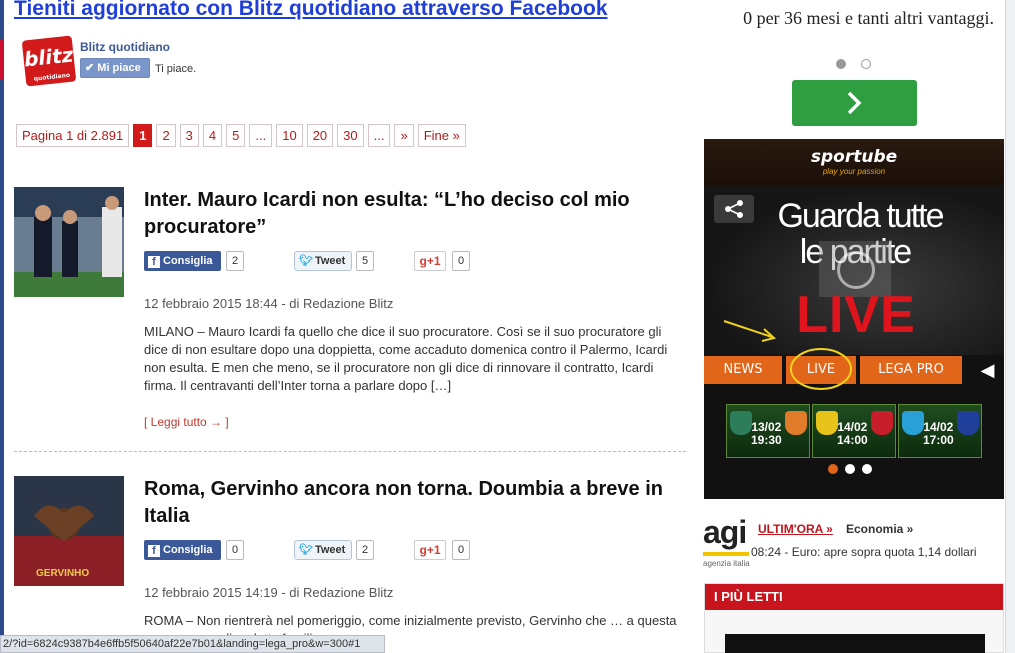  Describe the element at coordinates (750, 331) in the screenshot. I see `yellow-arrow-annotation` at that location.